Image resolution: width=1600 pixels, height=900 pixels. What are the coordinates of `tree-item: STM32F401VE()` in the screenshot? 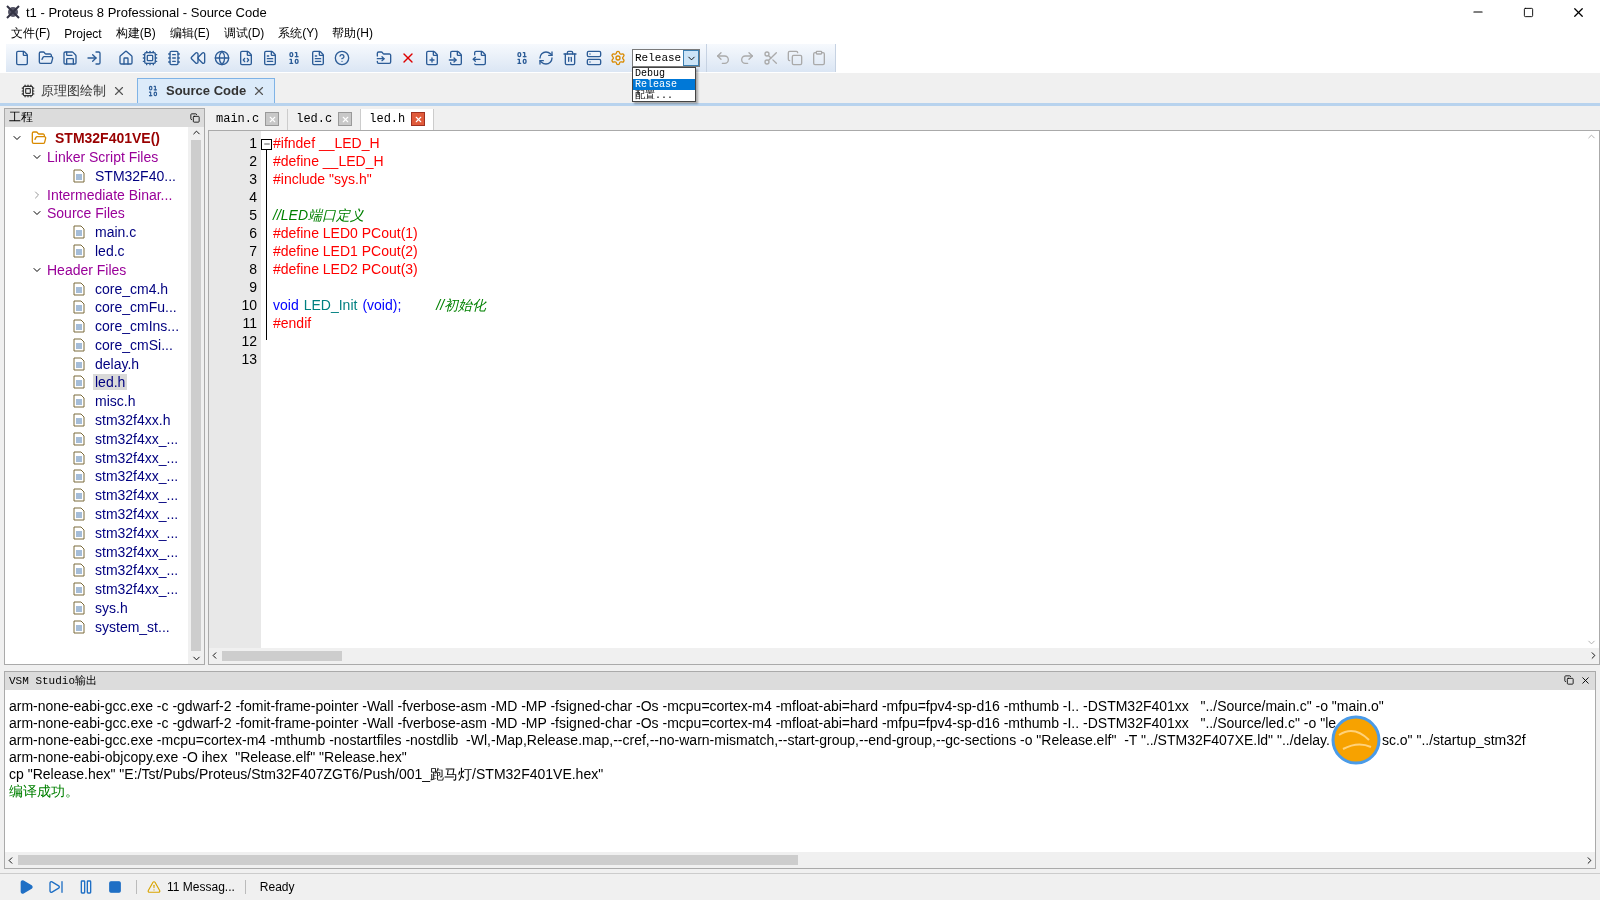 It's located at (108, 138).